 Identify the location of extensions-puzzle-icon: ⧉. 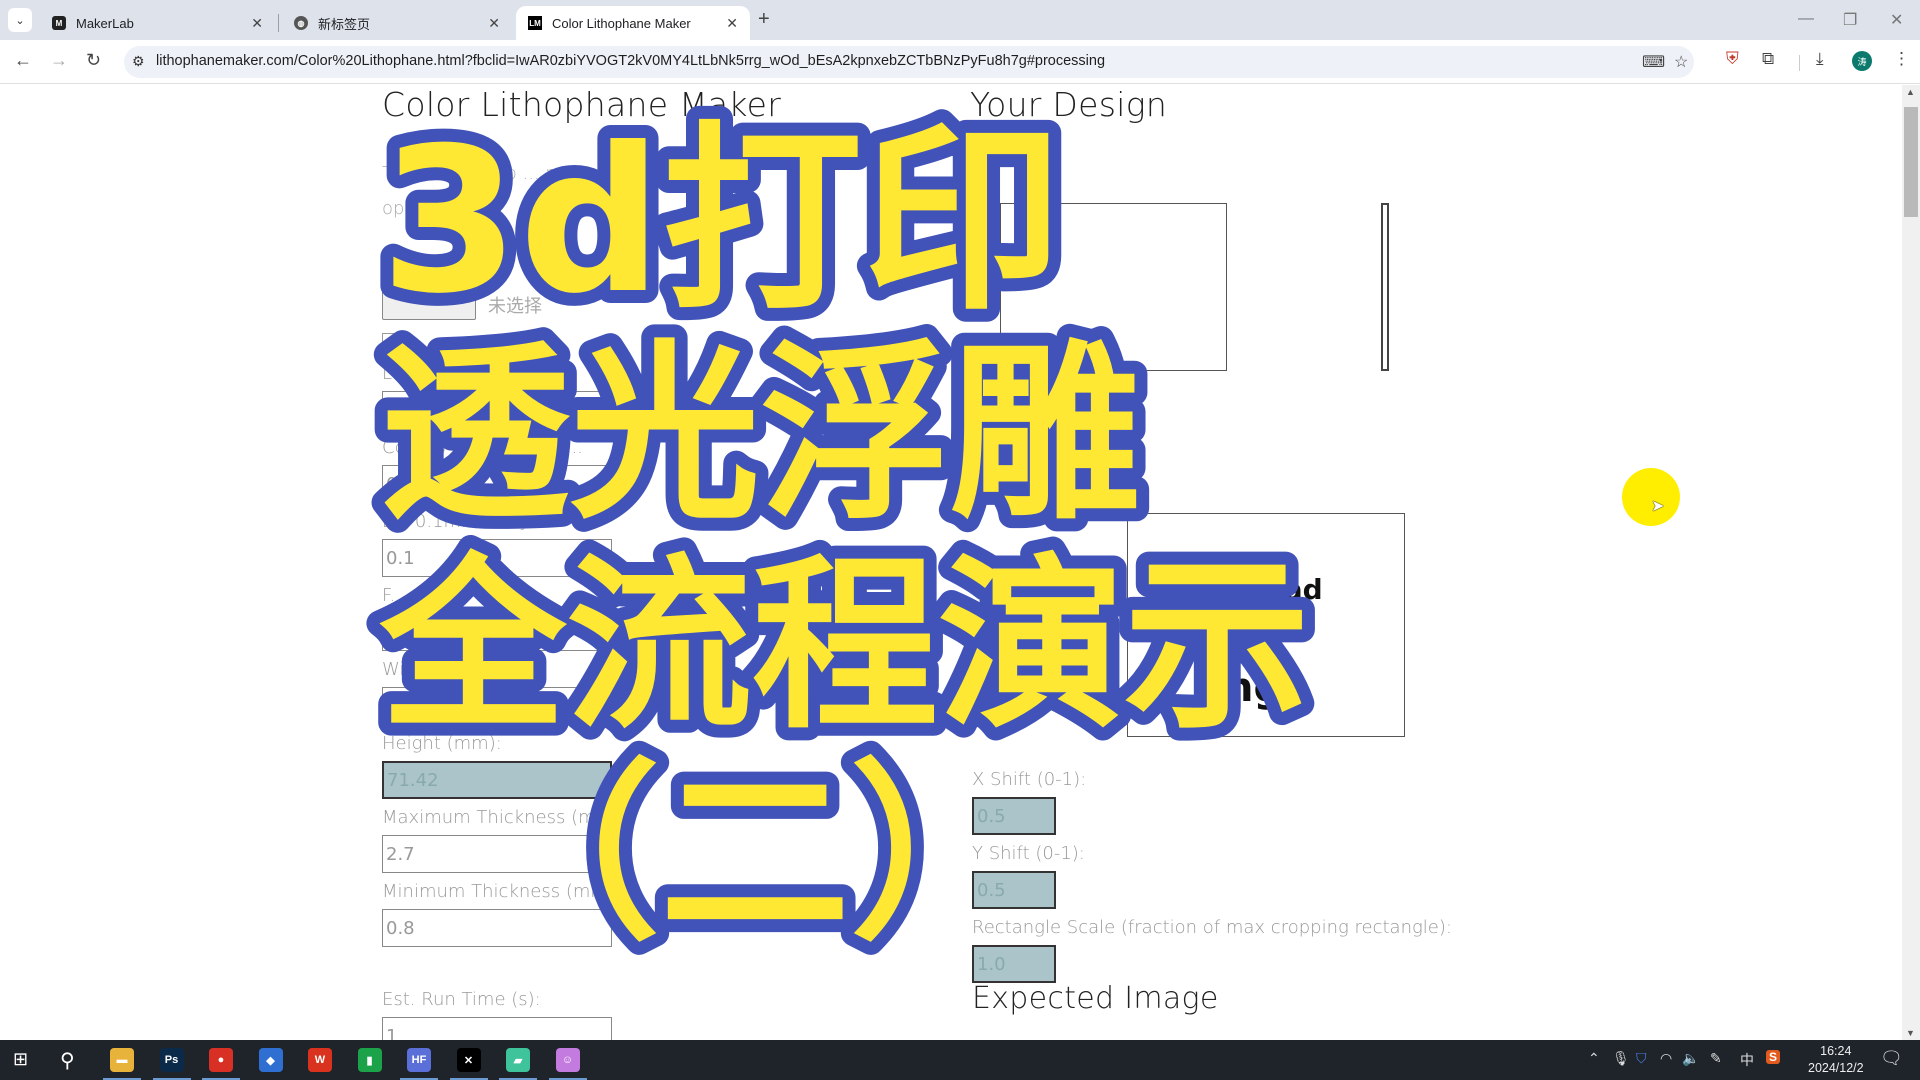
(1768, 59).